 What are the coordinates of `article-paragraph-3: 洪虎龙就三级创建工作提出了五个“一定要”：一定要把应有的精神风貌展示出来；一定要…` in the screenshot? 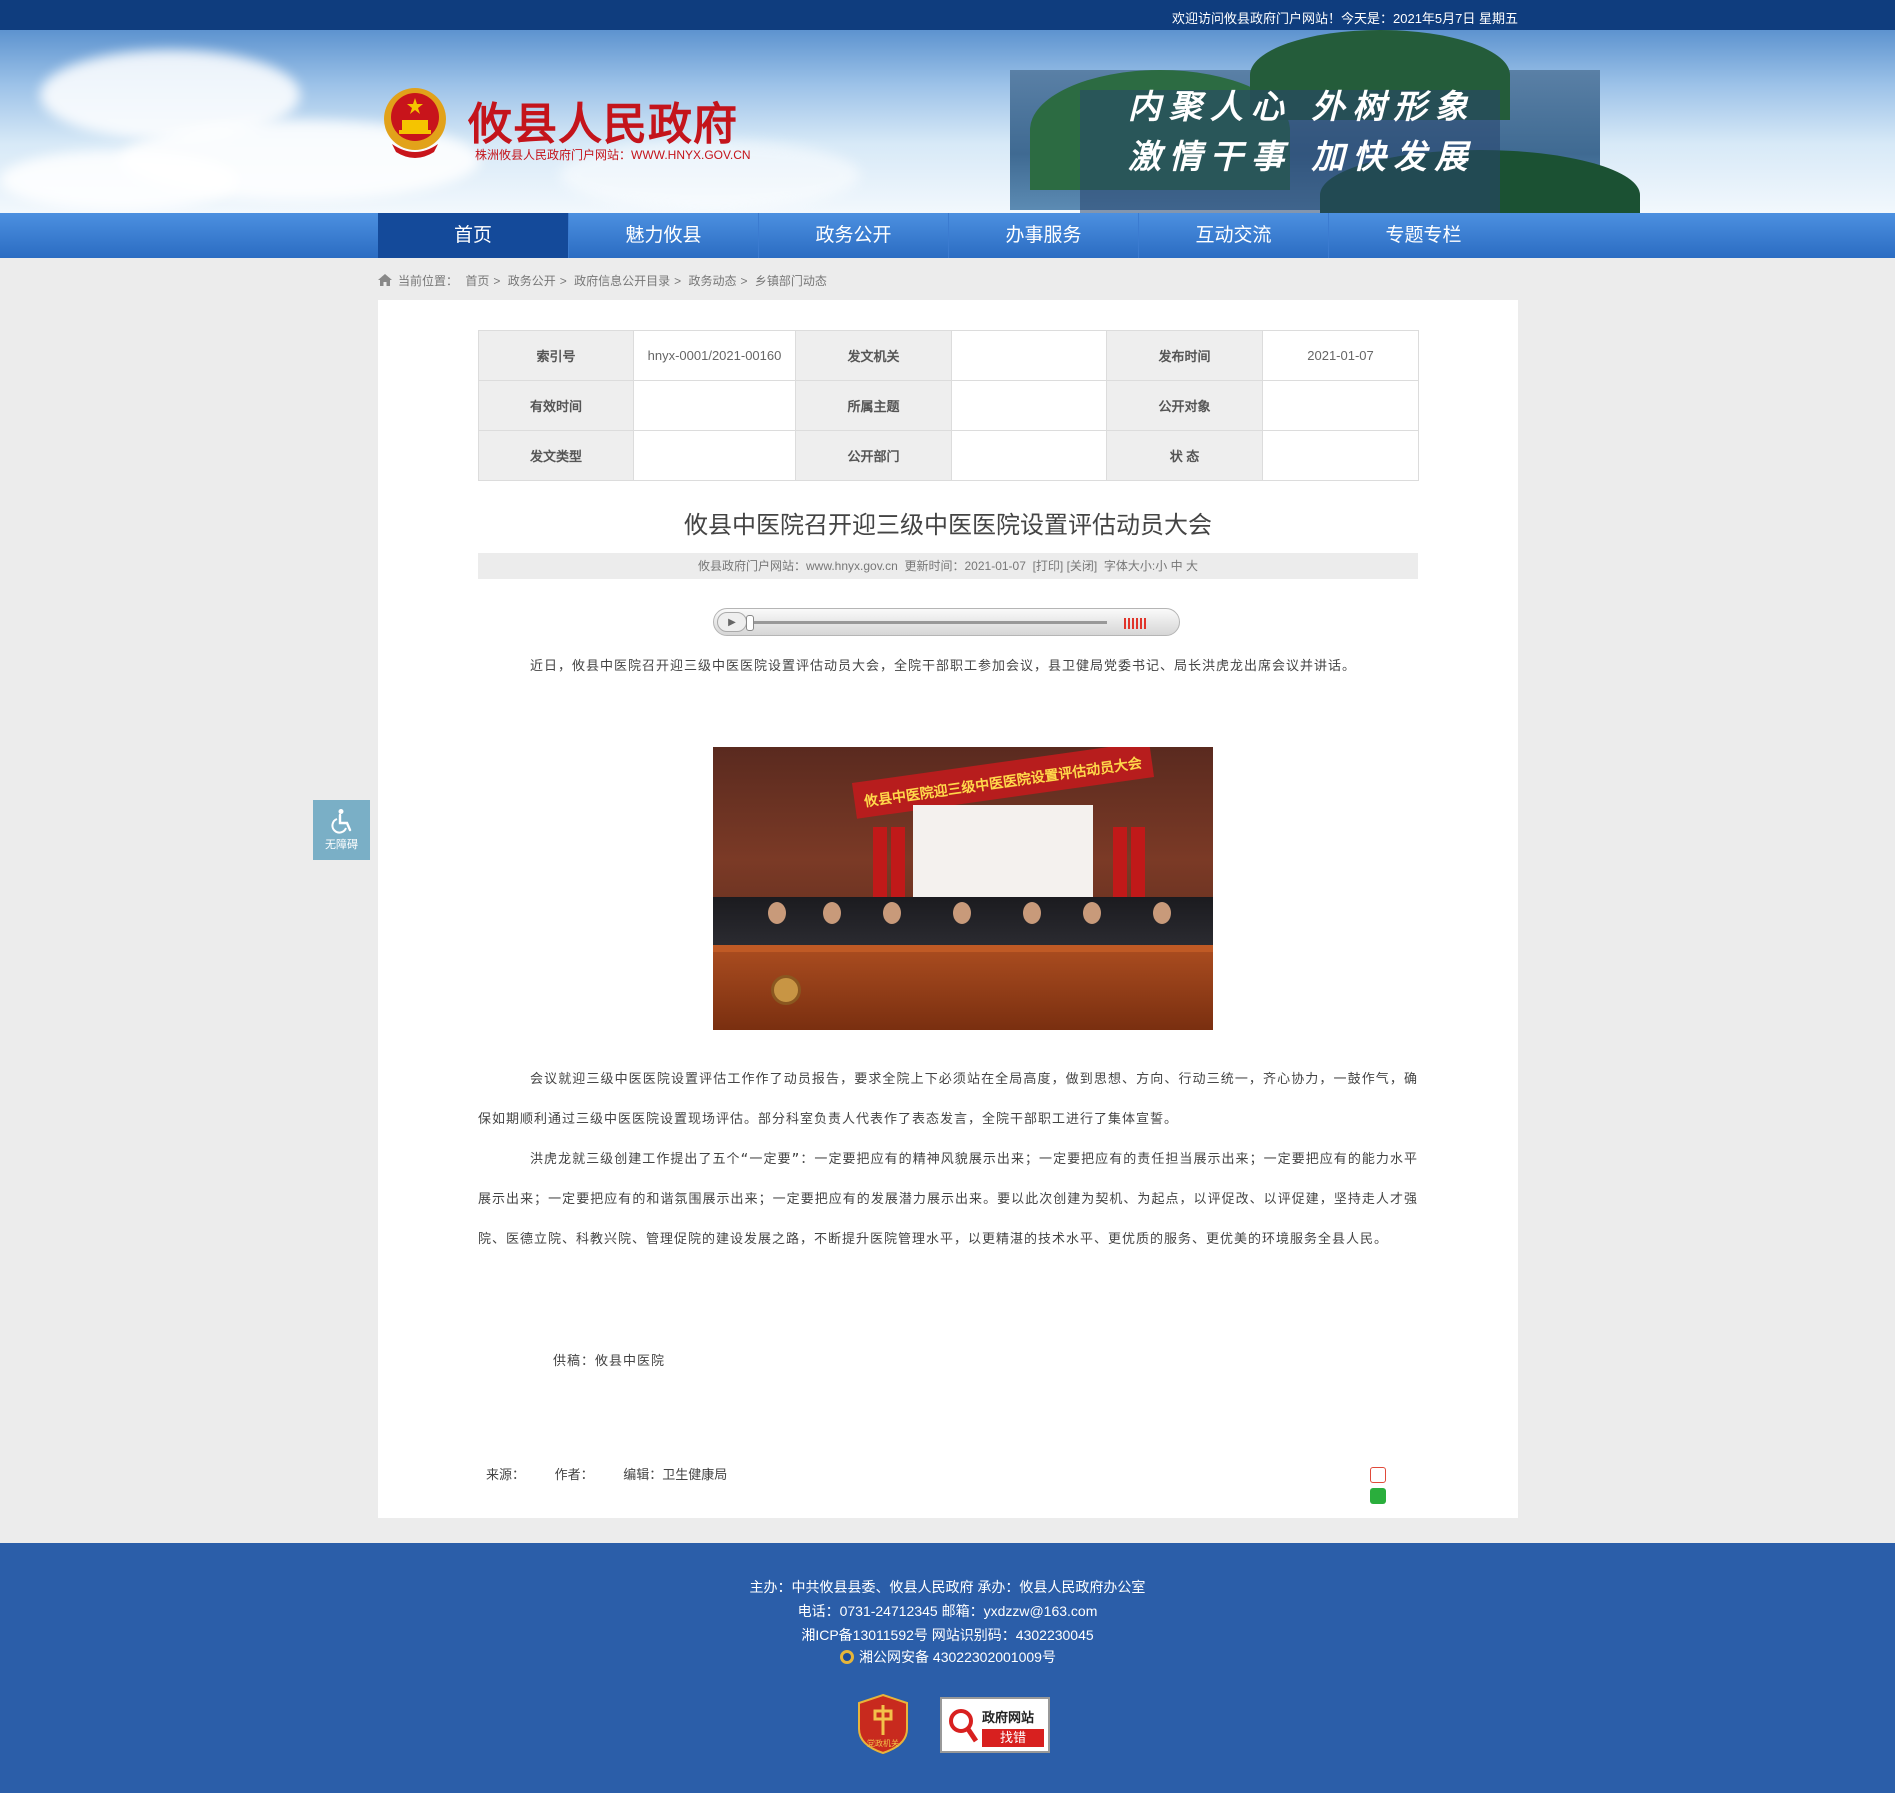 It's located at (948, 1199).